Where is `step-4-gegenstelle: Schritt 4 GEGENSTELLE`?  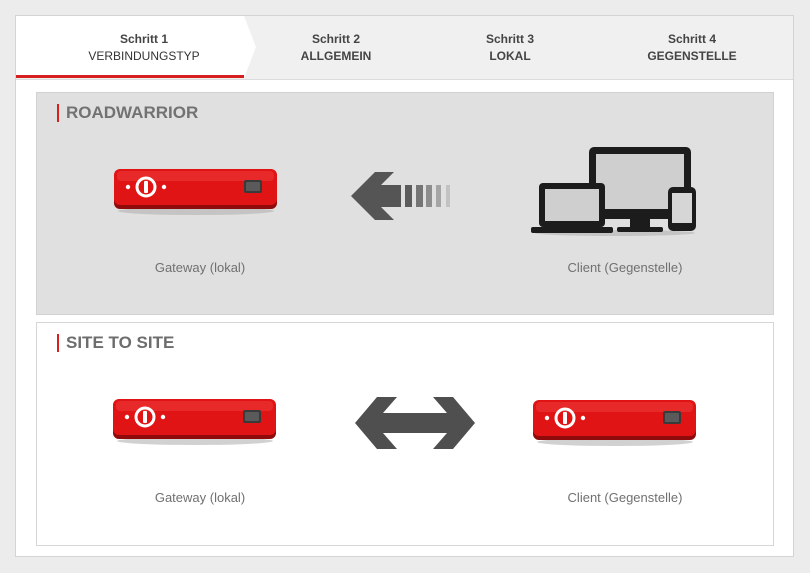 step-4-gegenstelle: Schritt 4 GEGENSTELLE is located at coordinates (692, 47).